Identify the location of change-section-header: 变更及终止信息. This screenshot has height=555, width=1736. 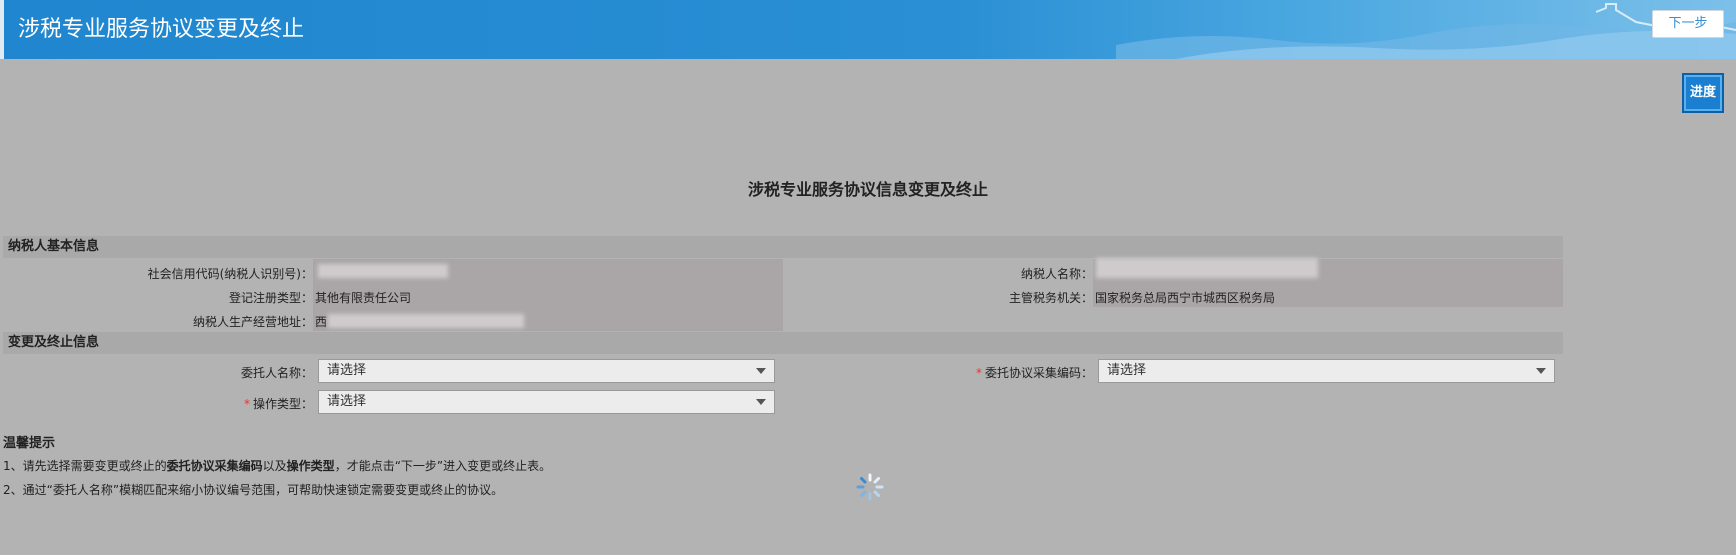
(783, 343).